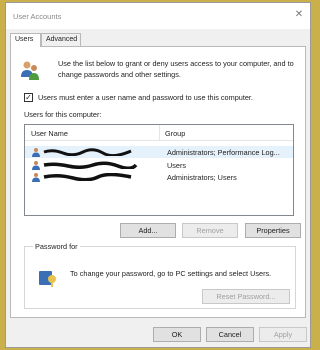 Image resolution: width=320 pixels, height=350 pixels. Describe the element at coordinates (158, 16) in the screenshot. I see `title-bar: User Accounts ✕` at that location.